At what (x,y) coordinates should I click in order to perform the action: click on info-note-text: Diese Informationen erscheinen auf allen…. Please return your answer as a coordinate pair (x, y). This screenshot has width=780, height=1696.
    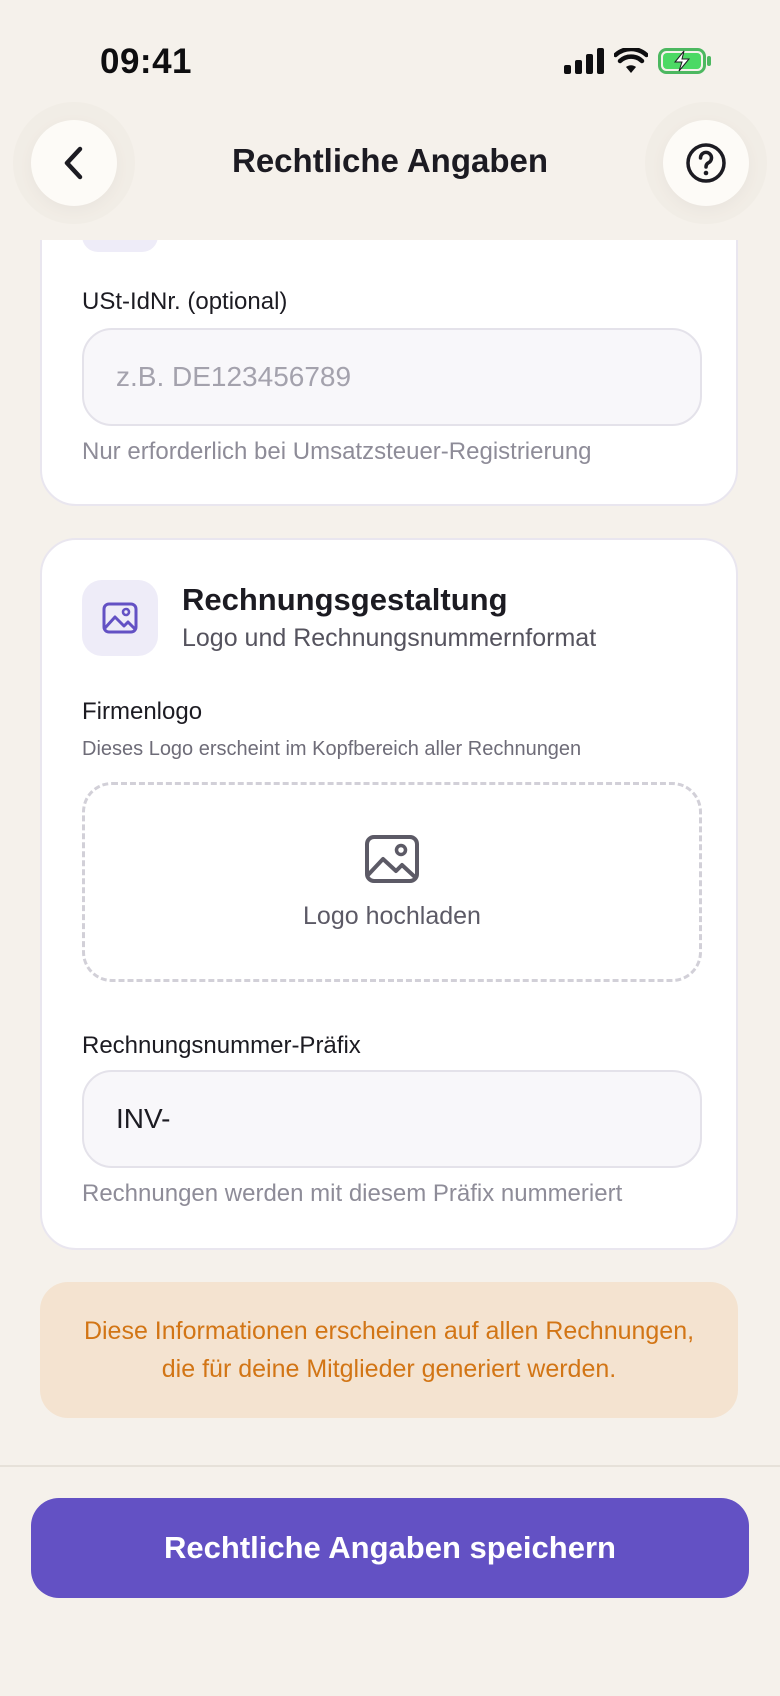
    Looking at the image, I should click on (389, 1350).